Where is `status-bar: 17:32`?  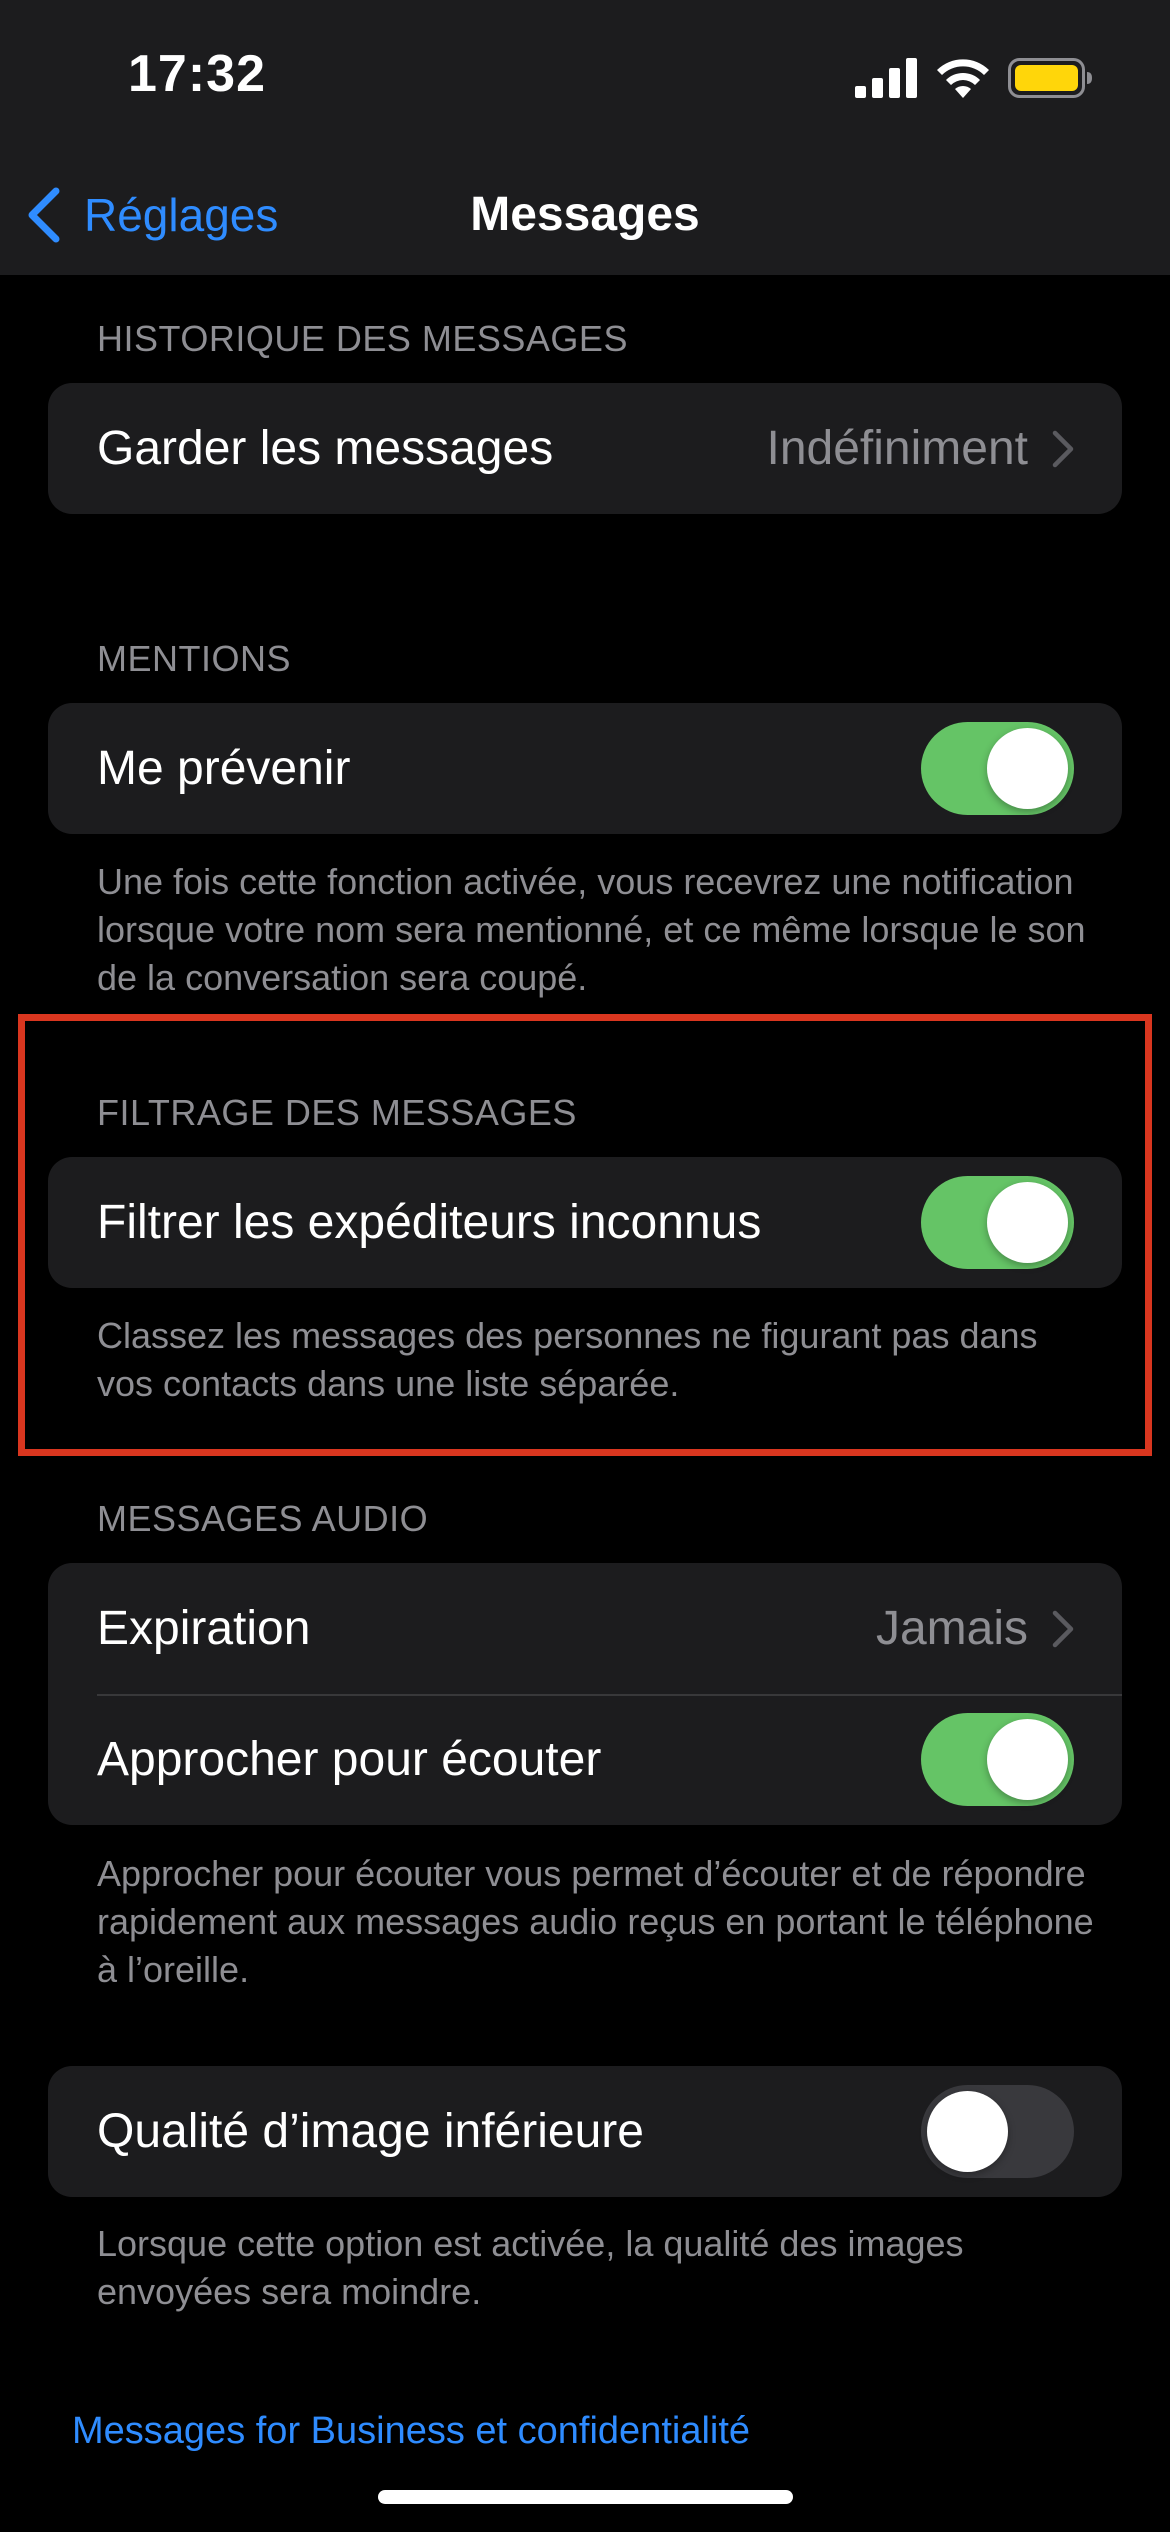 status-bar: 17:32 is located at coordinates (585, 77).